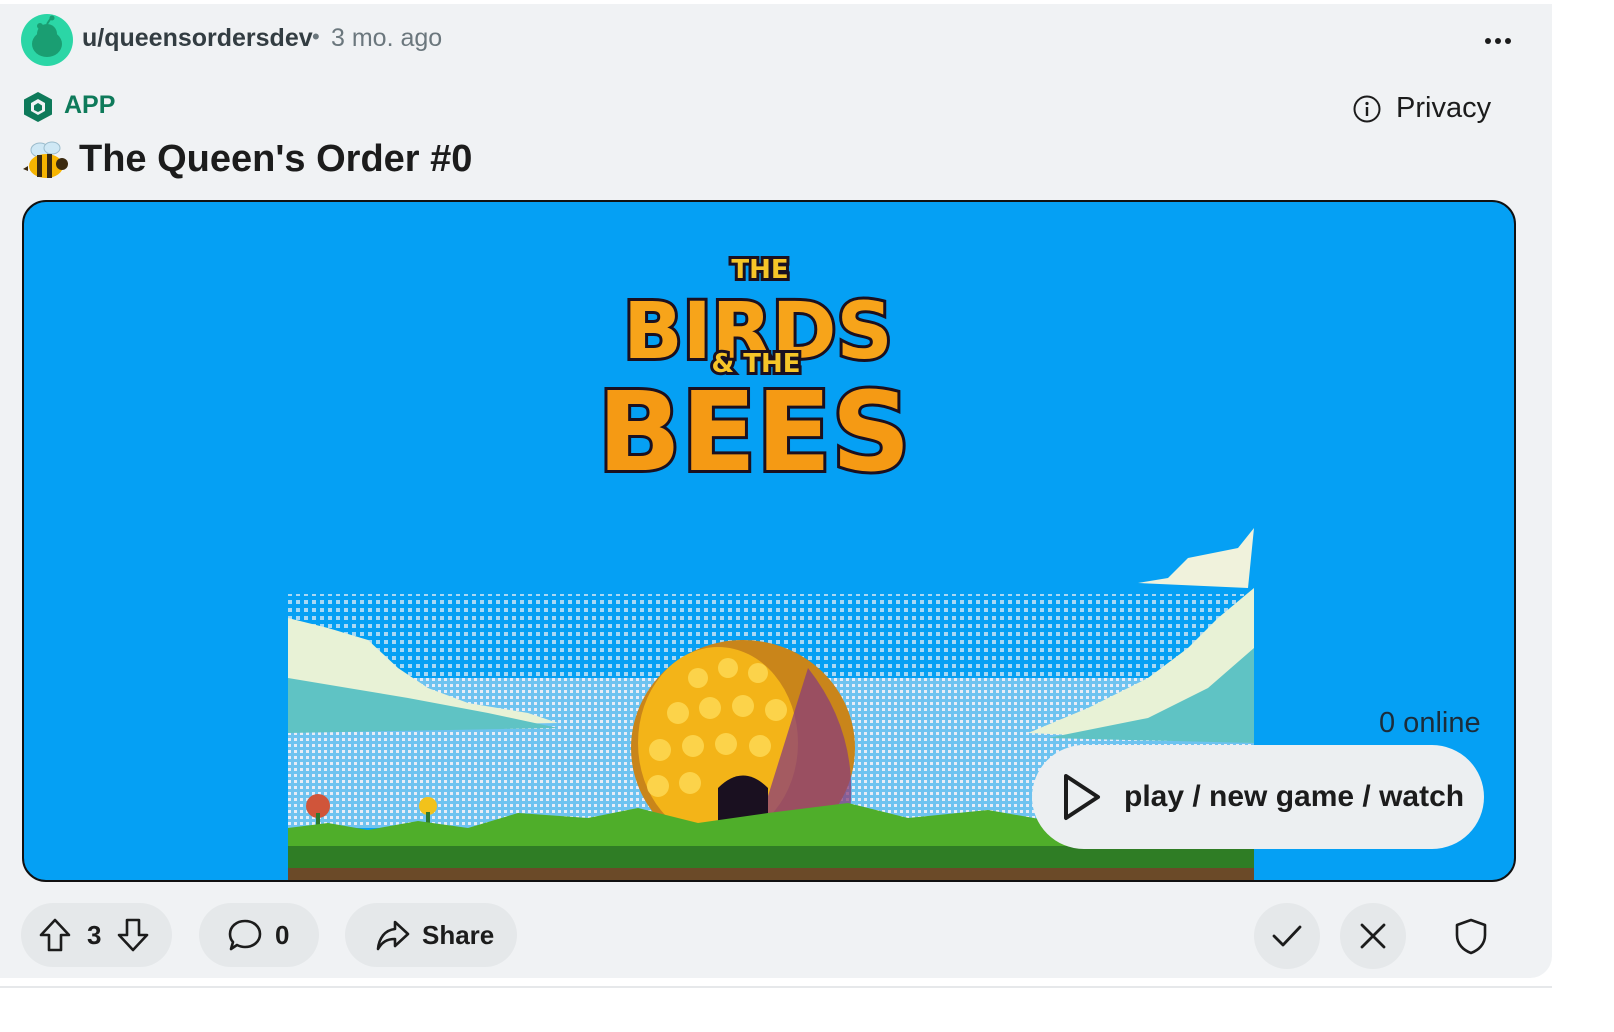 Image resolution: width=1614 pixels, height=1032 pixels. I want to click on share-arrow-icon, so click(393, 935).